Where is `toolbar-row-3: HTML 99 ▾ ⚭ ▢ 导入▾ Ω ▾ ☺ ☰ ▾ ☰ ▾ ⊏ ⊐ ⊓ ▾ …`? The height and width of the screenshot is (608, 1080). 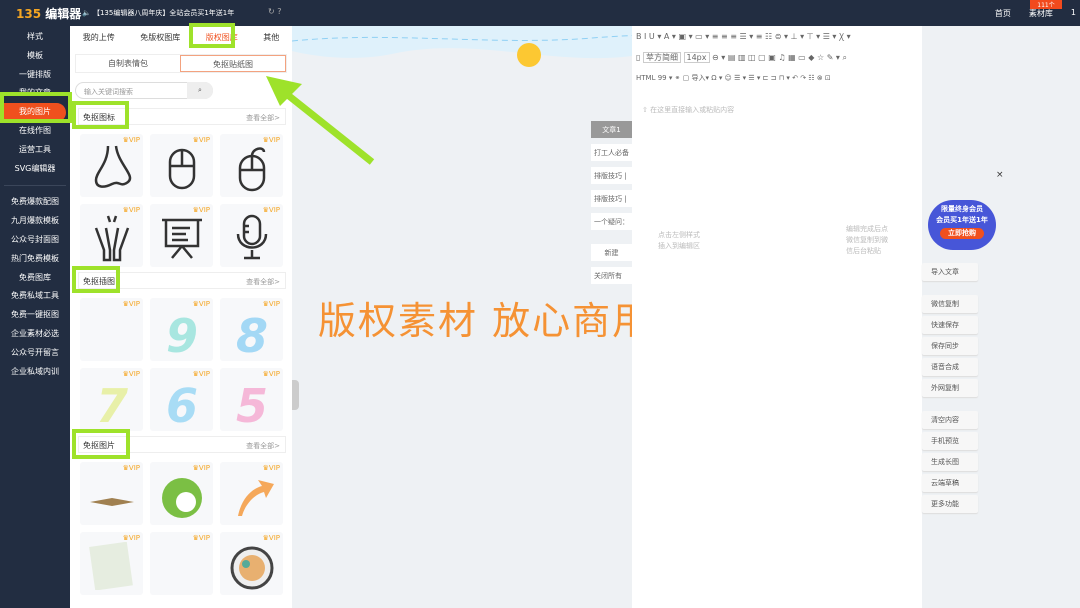
toolbar-row-3: HTML 99 ▾ ⚭ ▢ 导入▾ Ω ▾ ☺ ☰ ▾ ☰ ▾ ⊏ ⊐ ⊓ ▾ … is located at coordinates (777, 78).